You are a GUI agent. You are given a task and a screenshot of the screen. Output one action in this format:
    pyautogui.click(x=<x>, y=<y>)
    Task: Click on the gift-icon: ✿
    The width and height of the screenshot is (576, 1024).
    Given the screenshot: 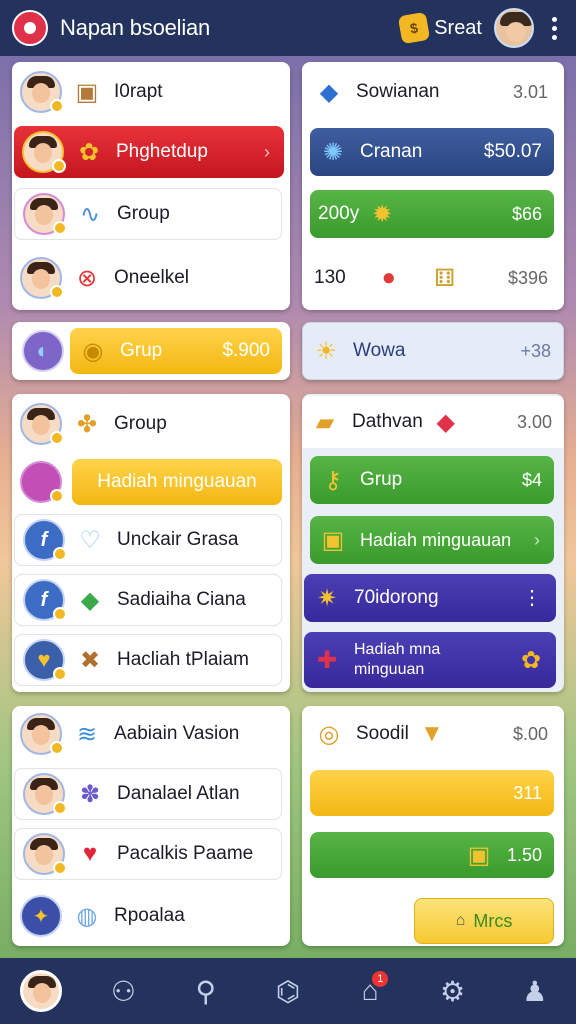 What is the action you would take?
    pyautogui.click(x=89, y=152)
    